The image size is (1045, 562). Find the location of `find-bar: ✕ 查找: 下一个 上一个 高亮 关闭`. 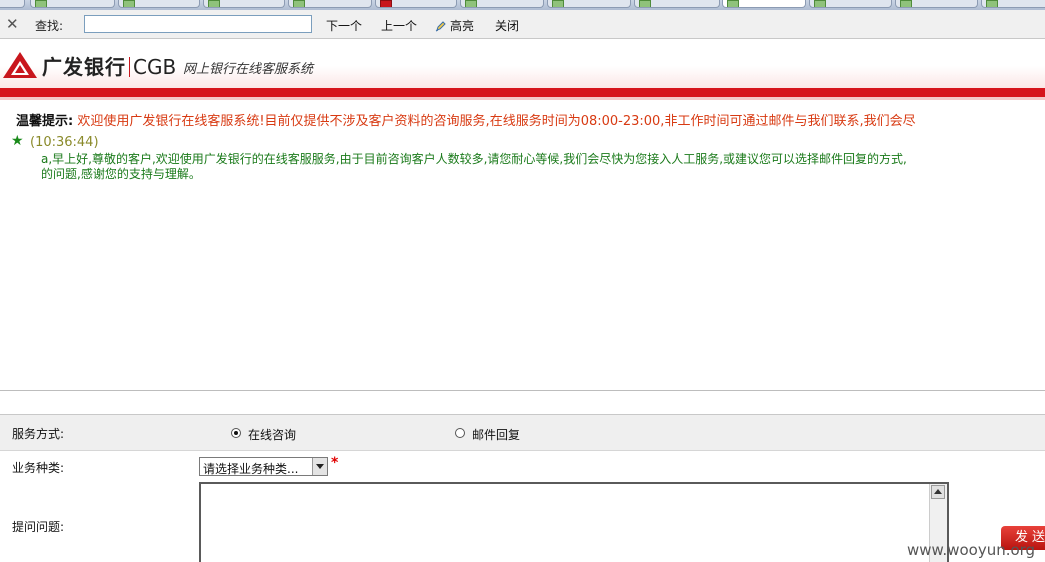

find-bar: ✕ 查找: 下一个 上一个 高亮 关闭 is located at coordinates (522, 24).